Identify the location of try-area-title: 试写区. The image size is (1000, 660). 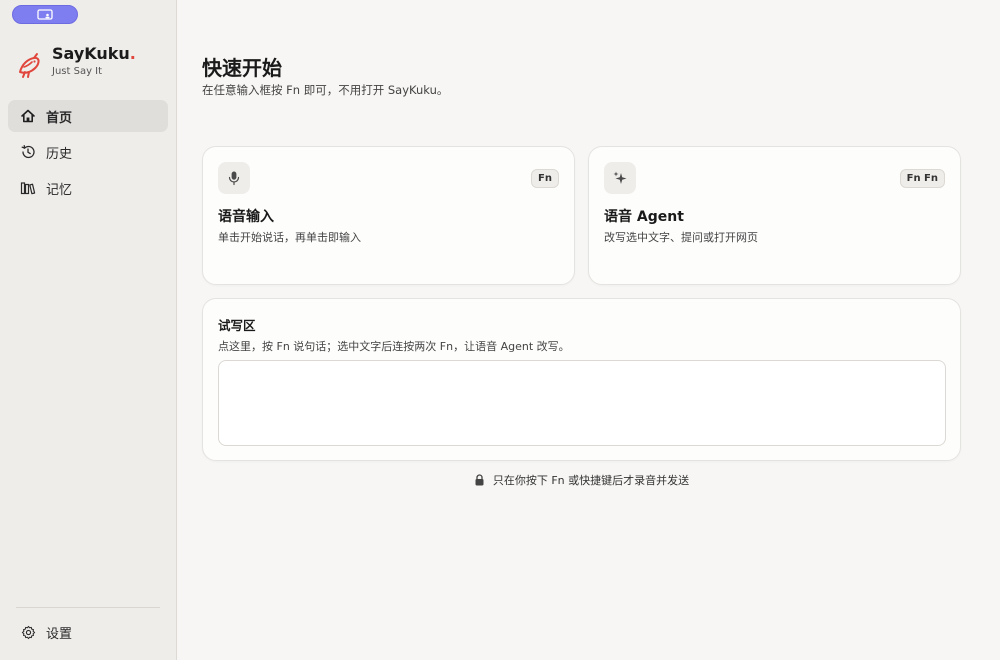
(237, 325).